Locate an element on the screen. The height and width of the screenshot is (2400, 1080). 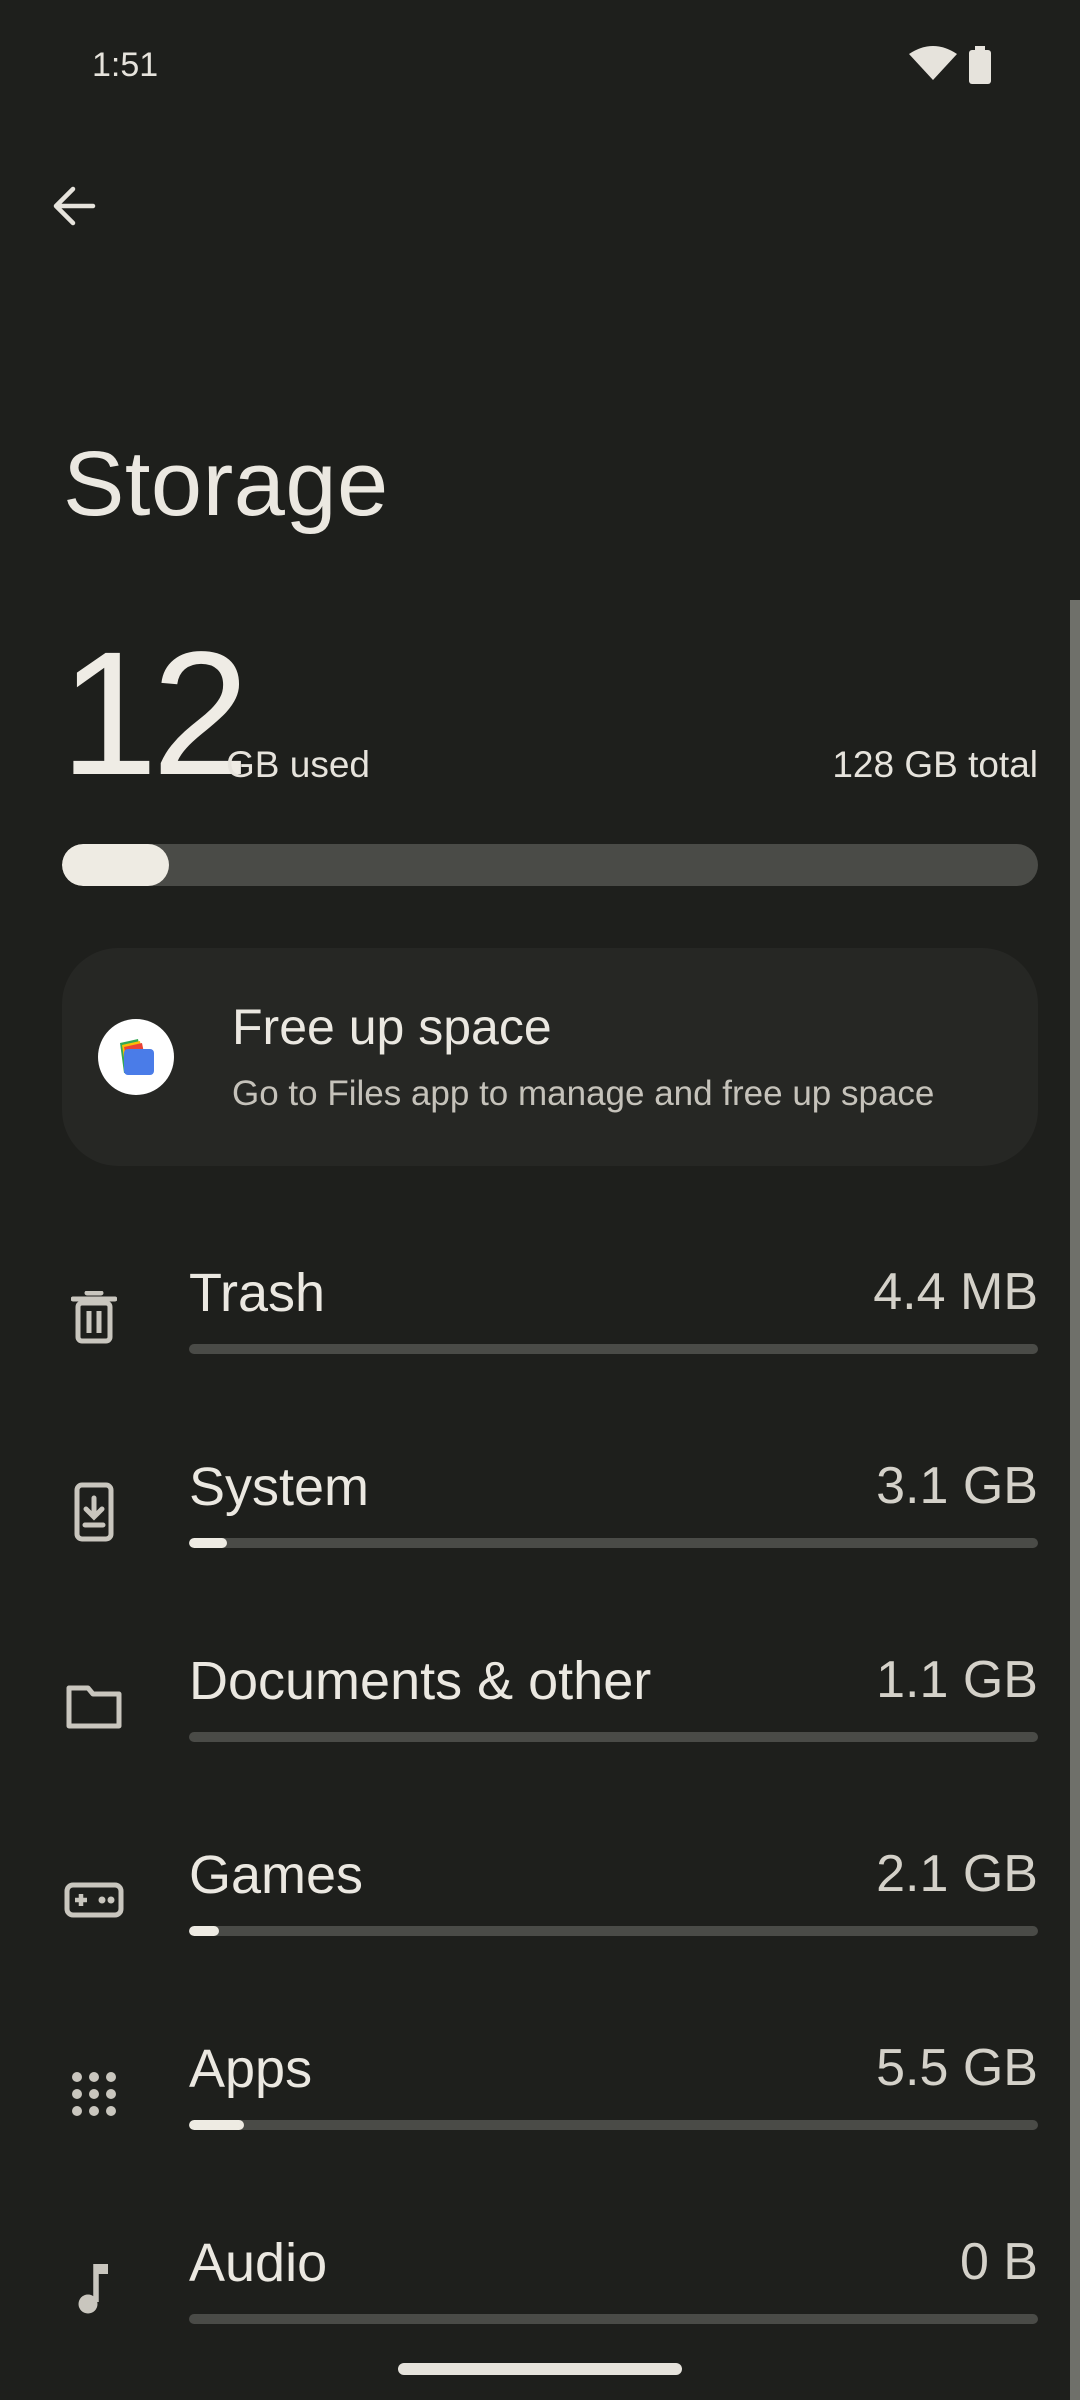
page-title: Storage is located at coordinates (226, 484).